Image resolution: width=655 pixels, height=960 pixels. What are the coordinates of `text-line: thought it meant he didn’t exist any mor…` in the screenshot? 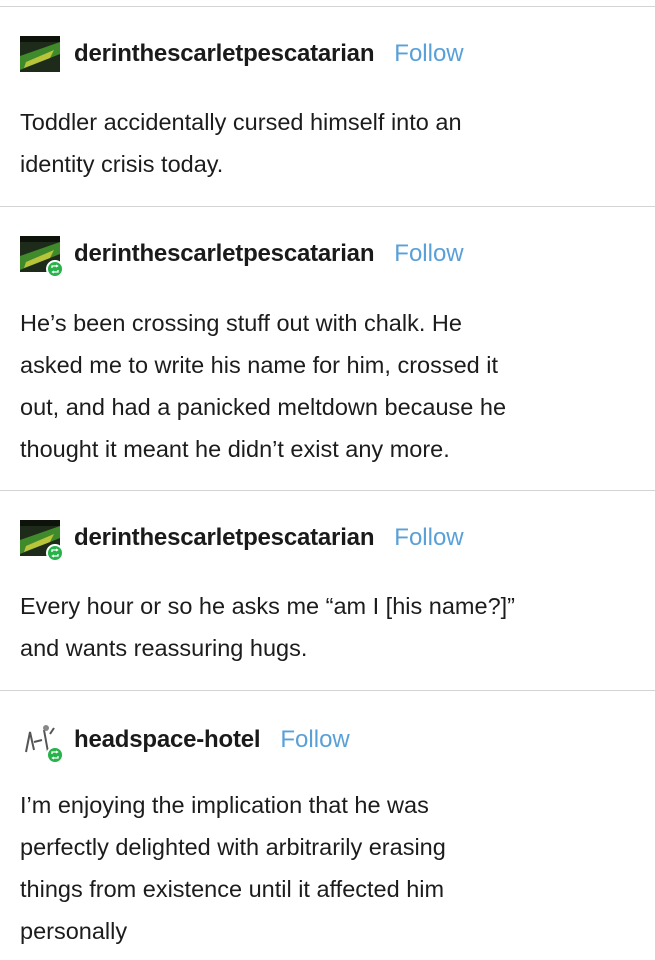 It's located at (235, 449).